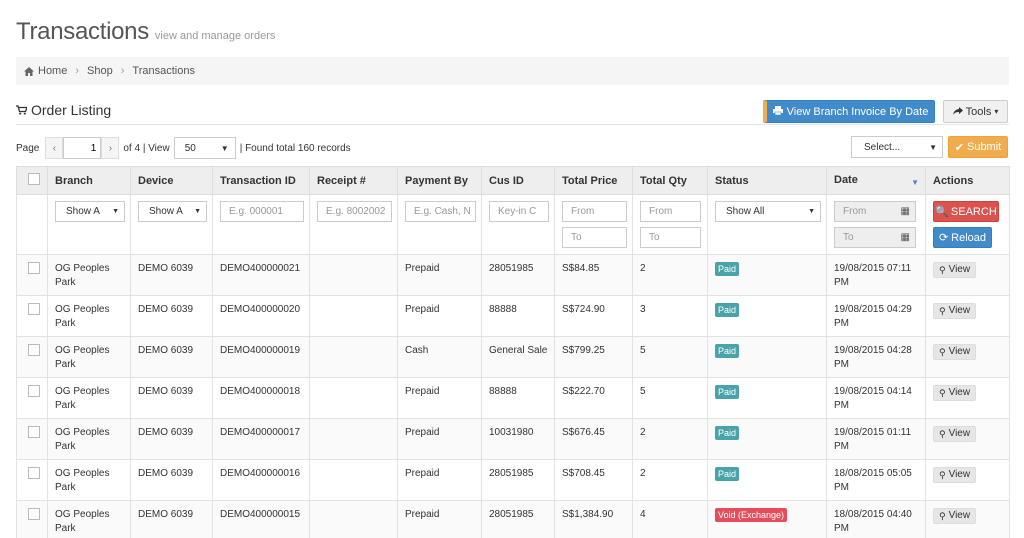 The image size is (1024, 538). I want to click on qty-from-input: From, so click(670, 211).